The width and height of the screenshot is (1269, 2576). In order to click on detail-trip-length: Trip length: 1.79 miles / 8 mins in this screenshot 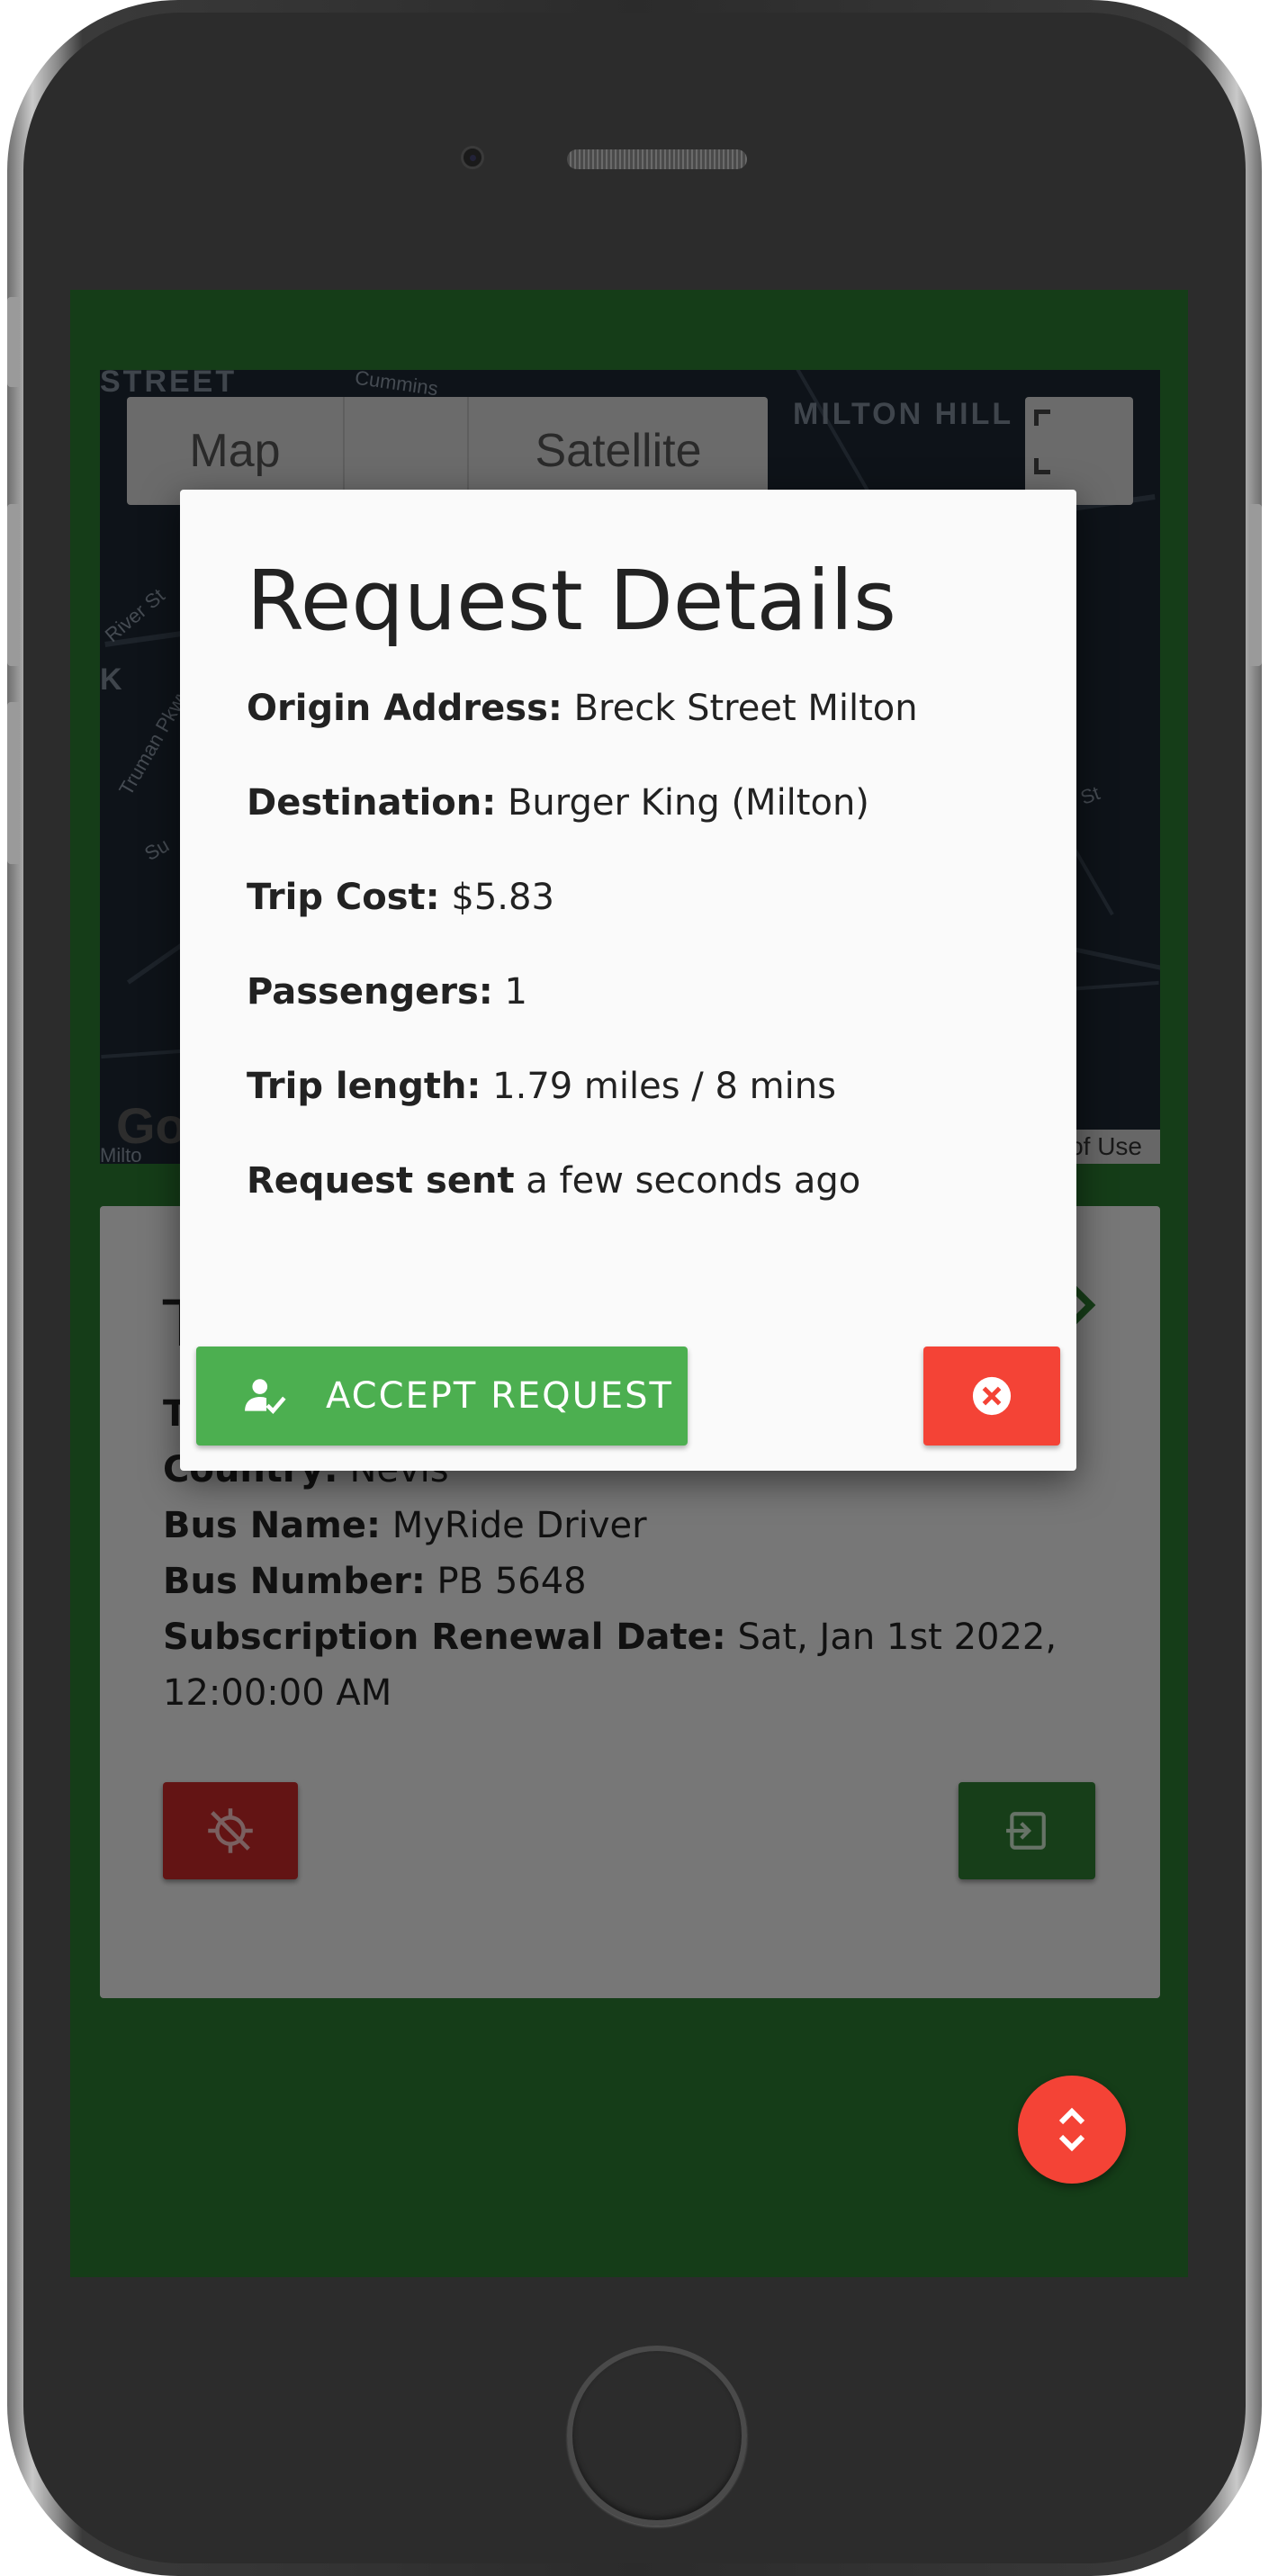, I will do `click(542, 1086)`.